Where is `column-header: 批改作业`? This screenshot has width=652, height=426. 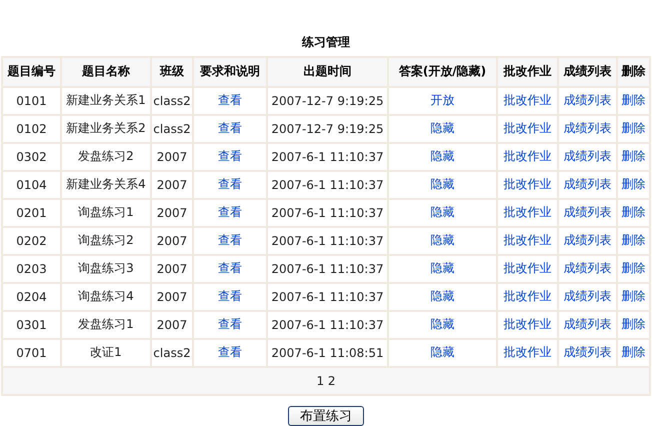 column-header: 批改作业 is located at coordinates (527, 71).